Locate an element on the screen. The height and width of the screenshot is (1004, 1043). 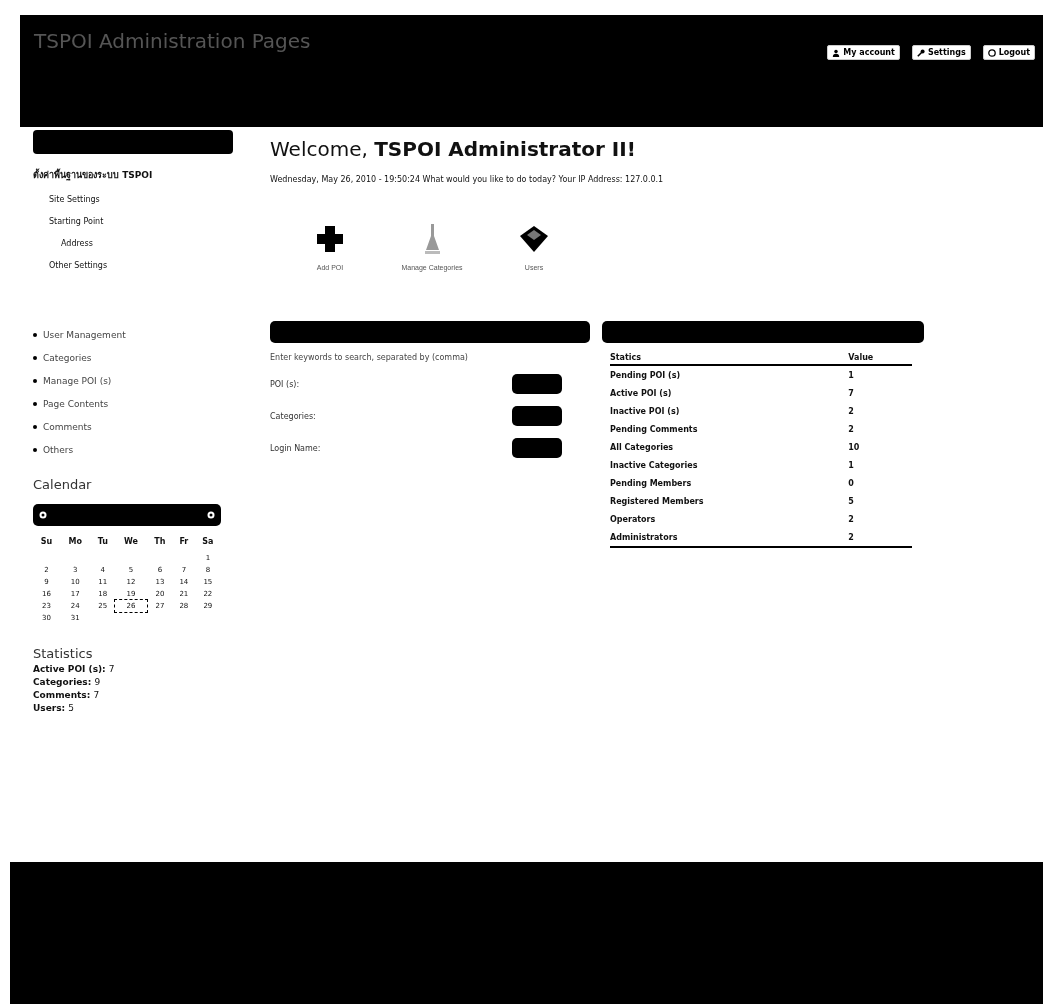
table-cell: 2 is located at coordinates (880, 537).